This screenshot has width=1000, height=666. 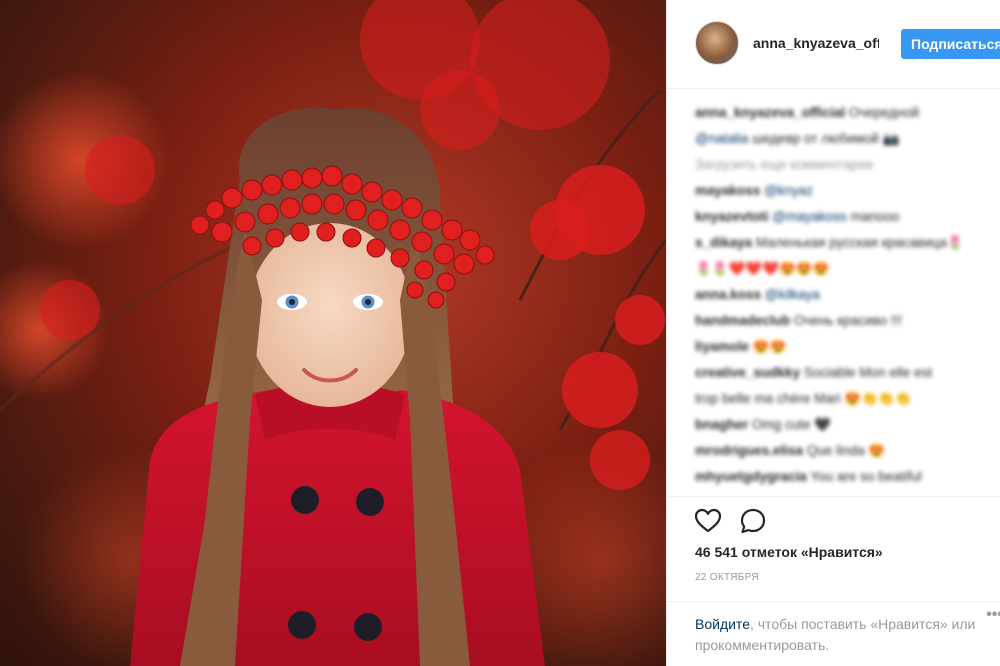 What do you see at coordinates (843, 347) in the screenshot?
I see `comment-row: liyamole 😍😍` at bounding box center [843, 347].